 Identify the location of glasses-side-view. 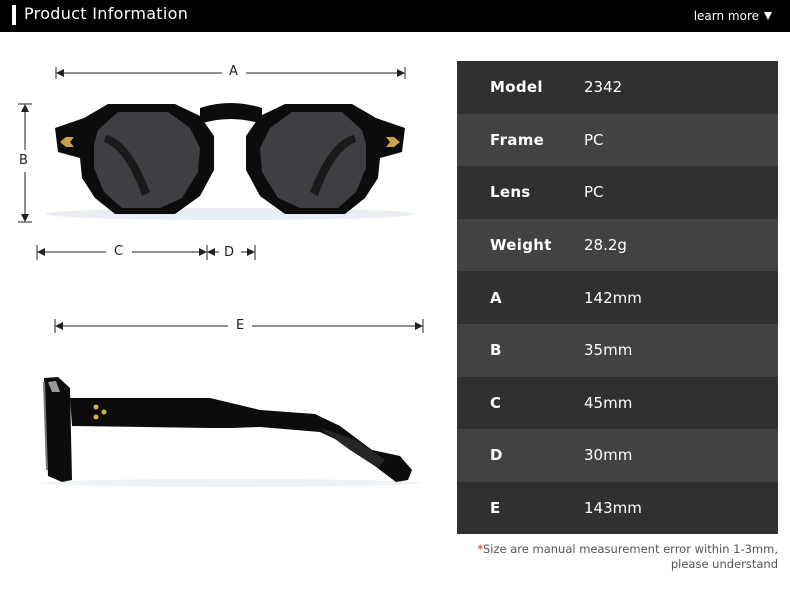
(230, 432).